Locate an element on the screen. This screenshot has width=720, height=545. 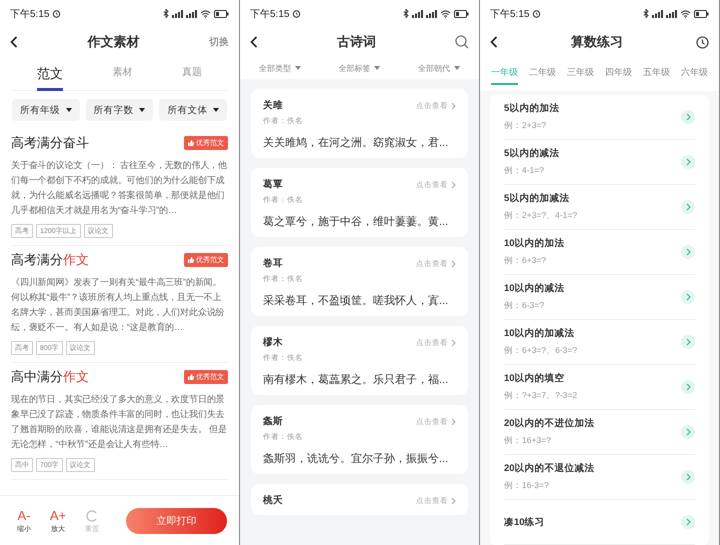
exercise-title: 10以内的减法 is located at coordinates (534, 288).